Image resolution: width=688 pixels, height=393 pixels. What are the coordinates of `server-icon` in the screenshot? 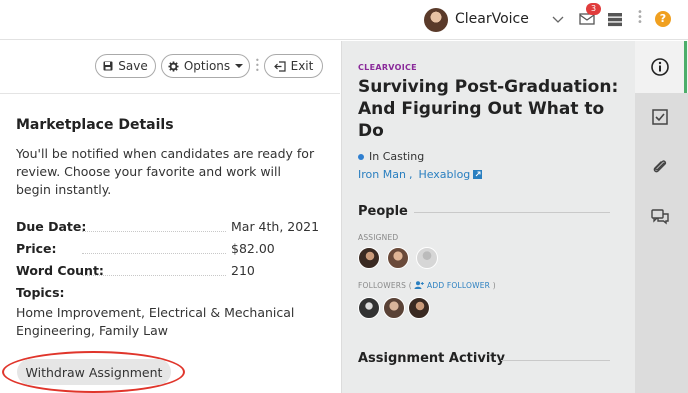 It's located at (615, 19).